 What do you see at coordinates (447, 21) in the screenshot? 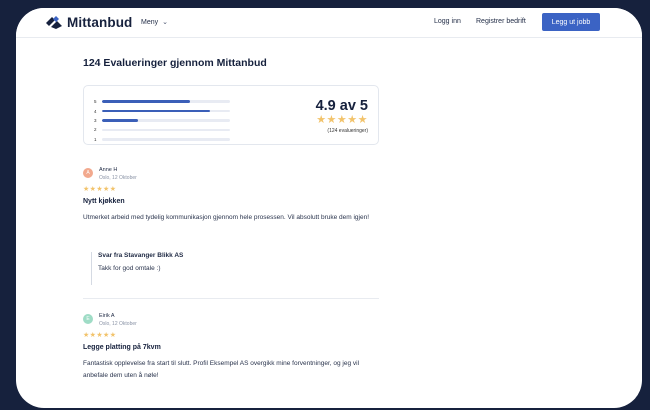
I see `login-link: Logg inn` at bounding box center [447, 21].